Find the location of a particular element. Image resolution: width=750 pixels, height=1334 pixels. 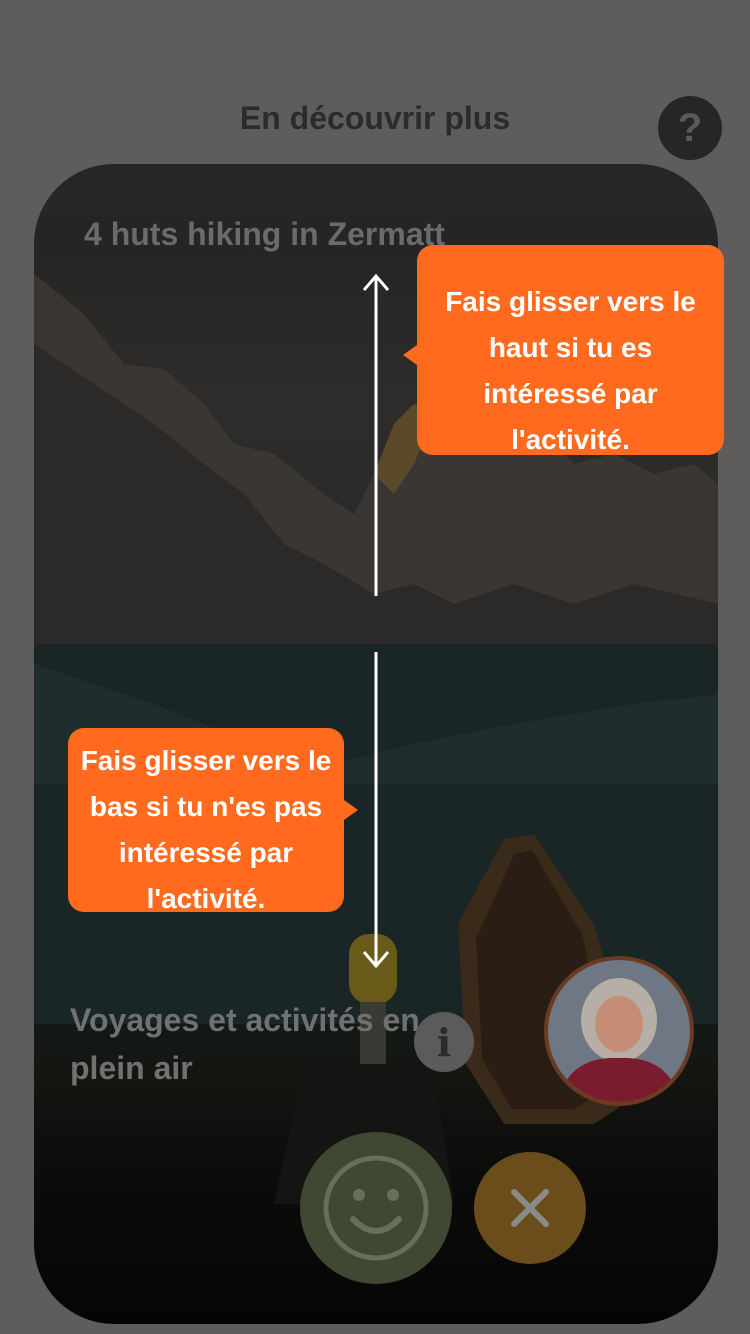

close-icon is located at coordinates (530, 1208).